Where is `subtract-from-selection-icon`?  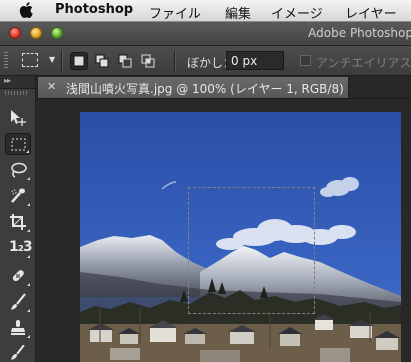
subtract-from-selection-icon is located at coordinates (125, 61).